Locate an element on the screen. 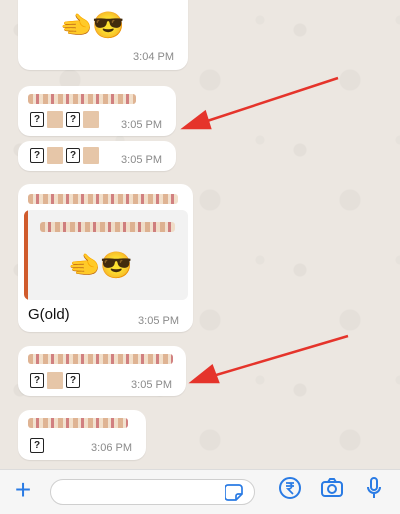 This screenshot has height=514, width=400. mic-icon is located at coordinates (374, 488).